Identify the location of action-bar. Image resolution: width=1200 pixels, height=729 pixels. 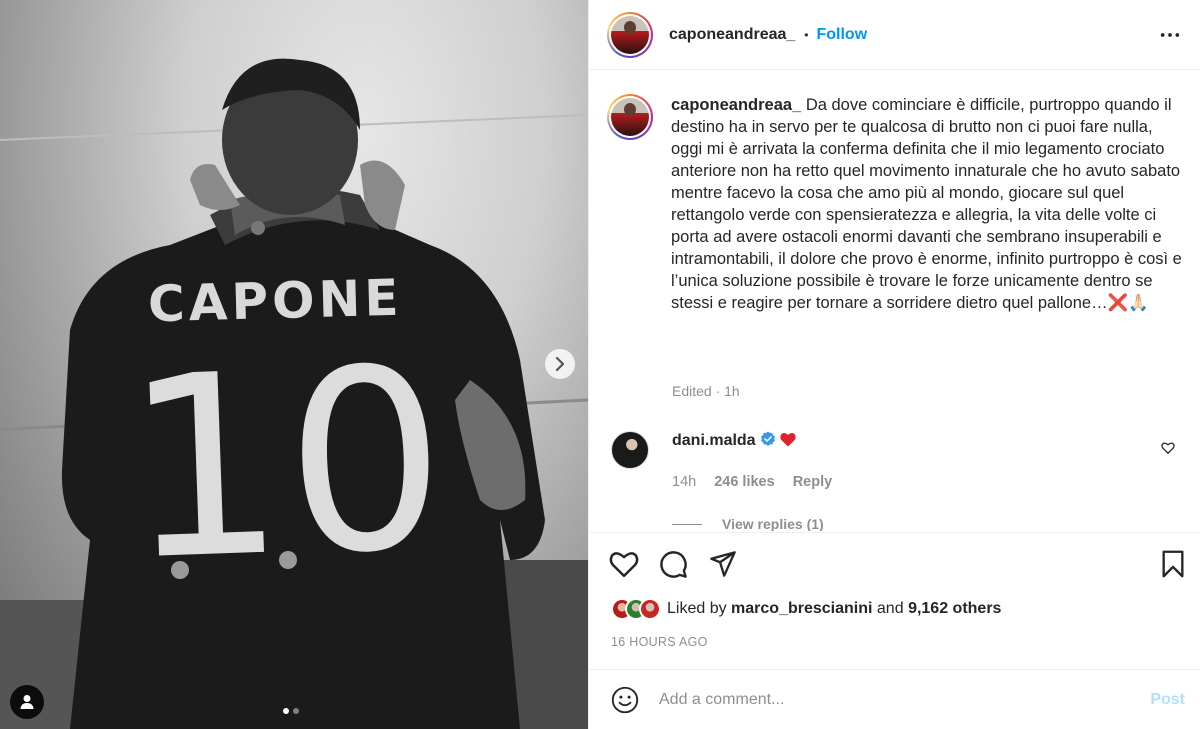
(894, 565).